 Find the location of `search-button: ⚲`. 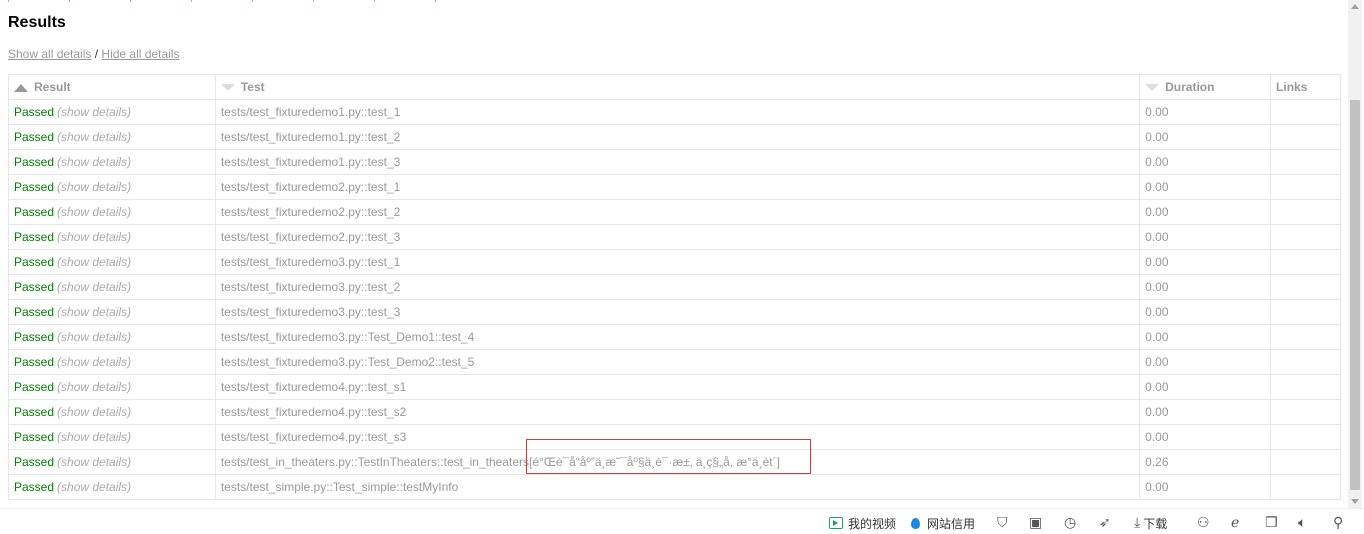

search-button: ⚲ is located at coordinates (1338, 523).